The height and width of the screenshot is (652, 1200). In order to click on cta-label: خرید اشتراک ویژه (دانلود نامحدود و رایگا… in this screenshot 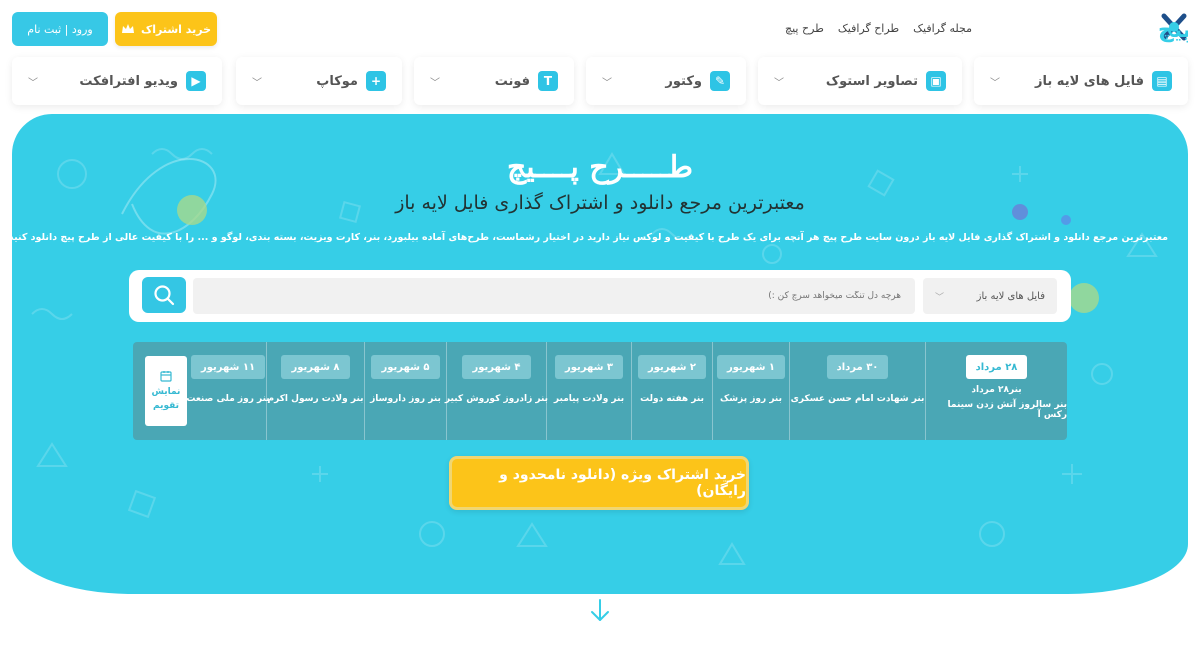, I will do `click(622, 483)`.